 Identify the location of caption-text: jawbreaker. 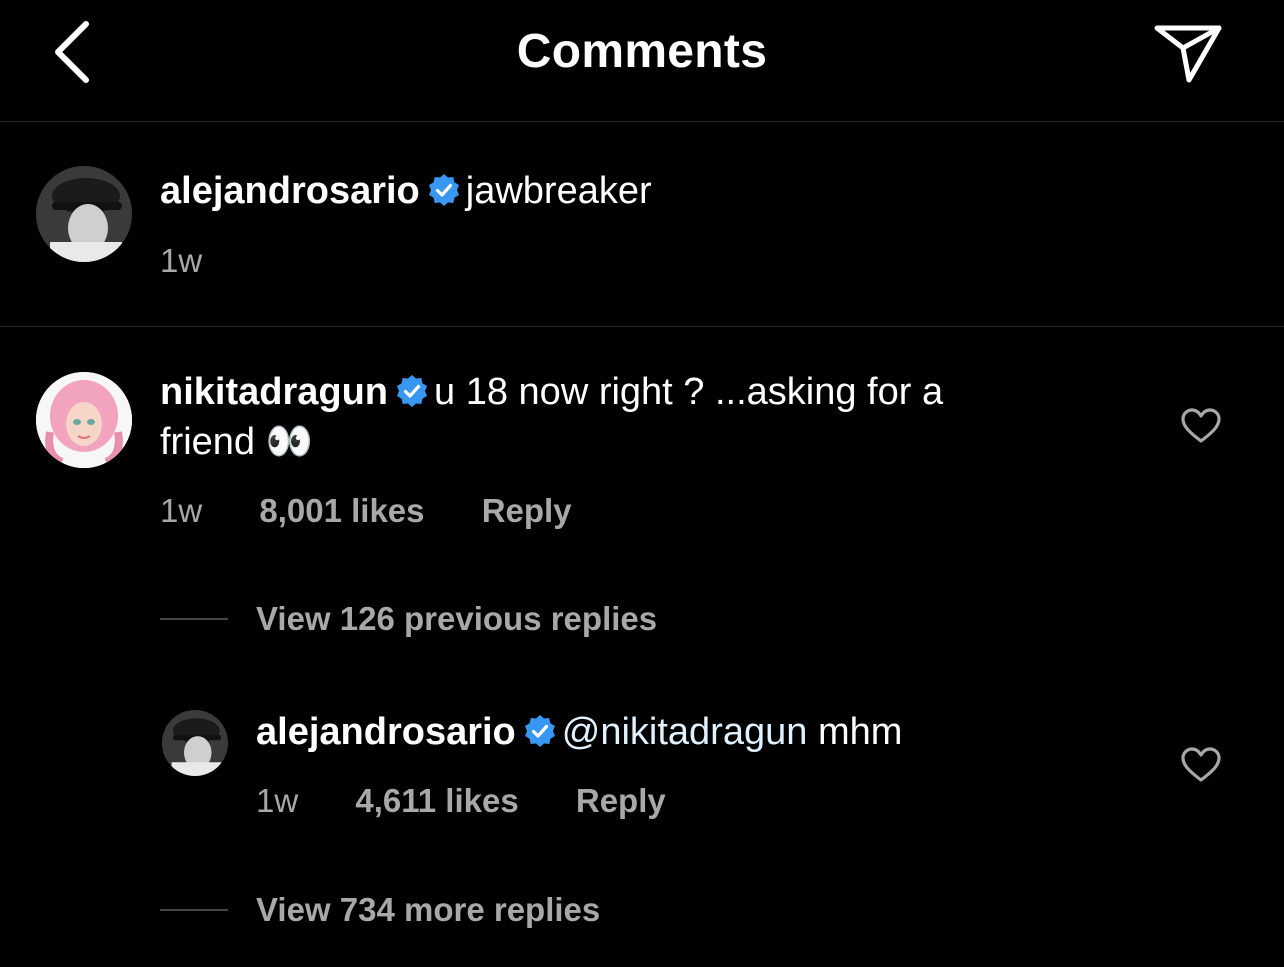
(558, 191).